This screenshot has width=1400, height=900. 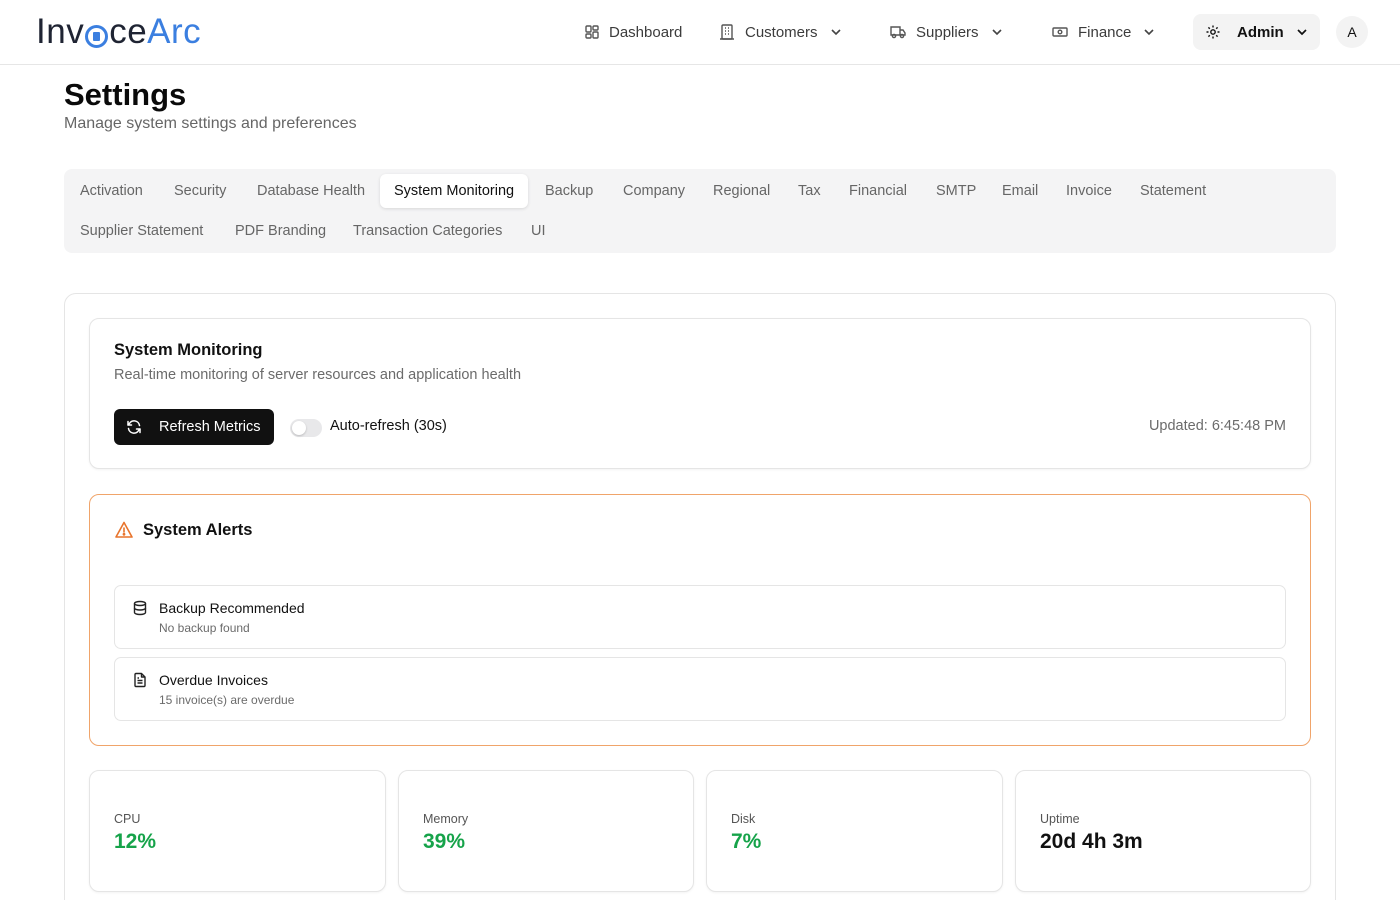 I want to click on alert-description: No backup found, so click(x=204, y=628).